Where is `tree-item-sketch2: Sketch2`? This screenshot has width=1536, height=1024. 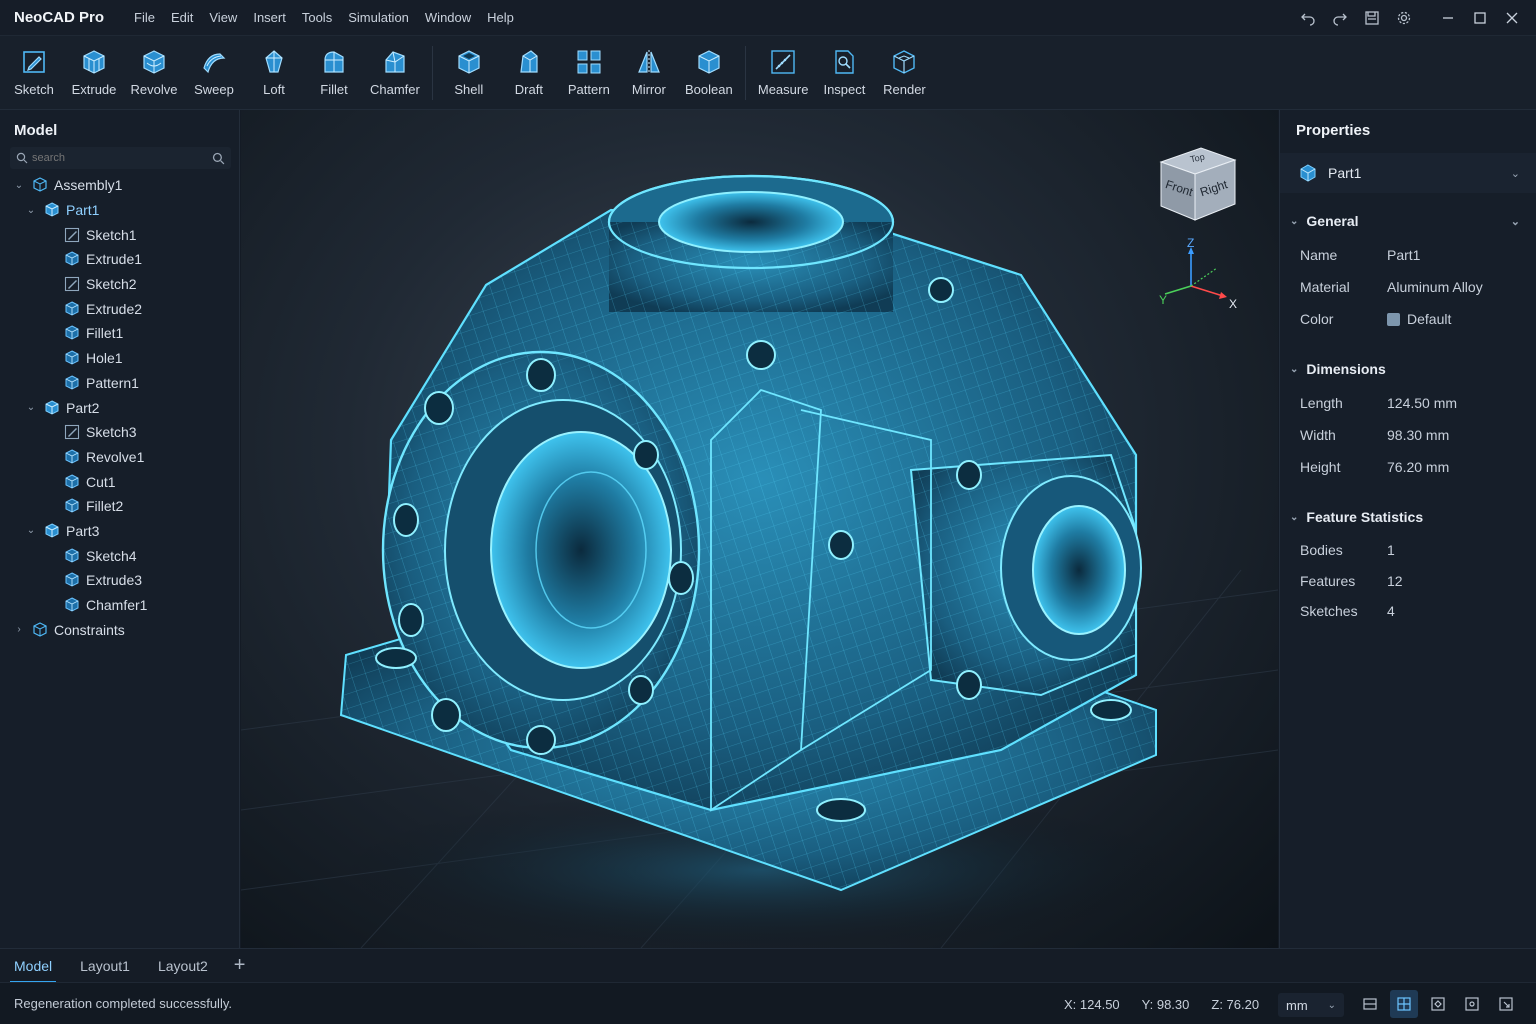 tree-item-sketch2: Sketch2 is located at coordinates (119, 284).